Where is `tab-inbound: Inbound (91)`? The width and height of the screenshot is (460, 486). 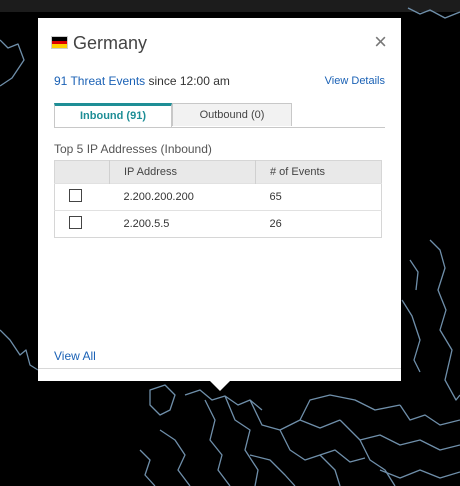
tab-inbound: Inbound (91) is located at coordinates (113, 115).